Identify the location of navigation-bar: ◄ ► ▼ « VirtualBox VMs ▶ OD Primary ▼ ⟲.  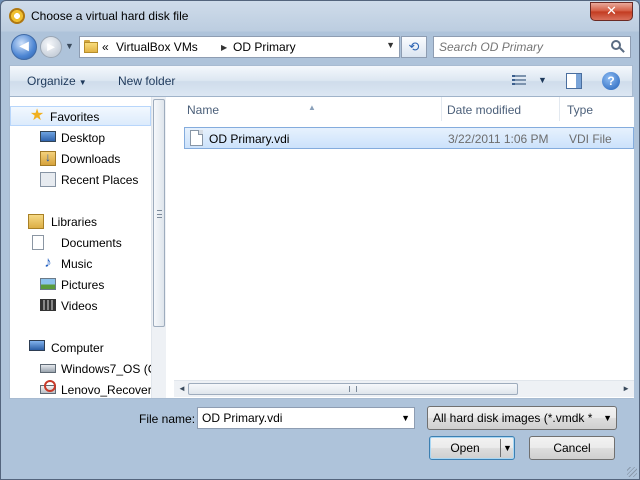
(320, 47).